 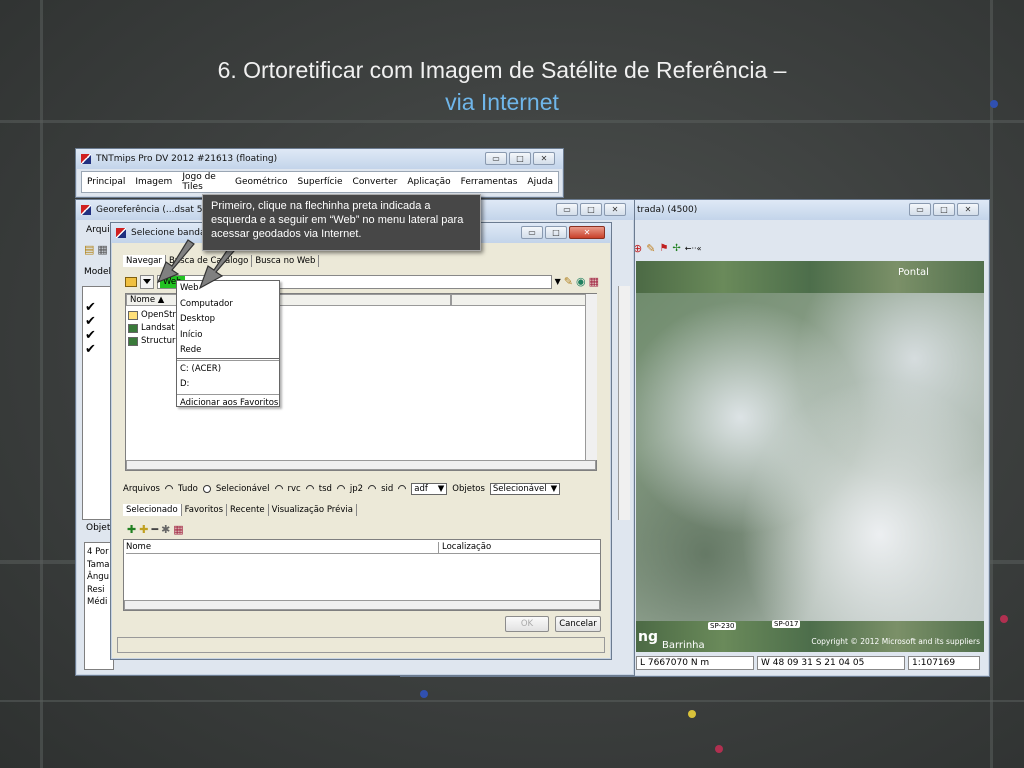 I want to click on filter-label: Arquivos, so click(x=141, y=489).